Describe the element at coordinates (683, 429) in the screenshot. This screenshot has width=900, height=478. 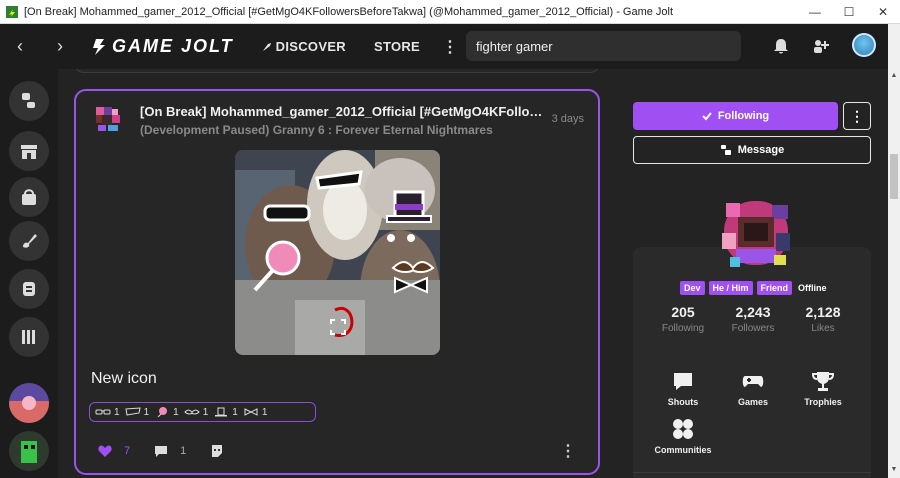
I see `communities-icon` at that location.